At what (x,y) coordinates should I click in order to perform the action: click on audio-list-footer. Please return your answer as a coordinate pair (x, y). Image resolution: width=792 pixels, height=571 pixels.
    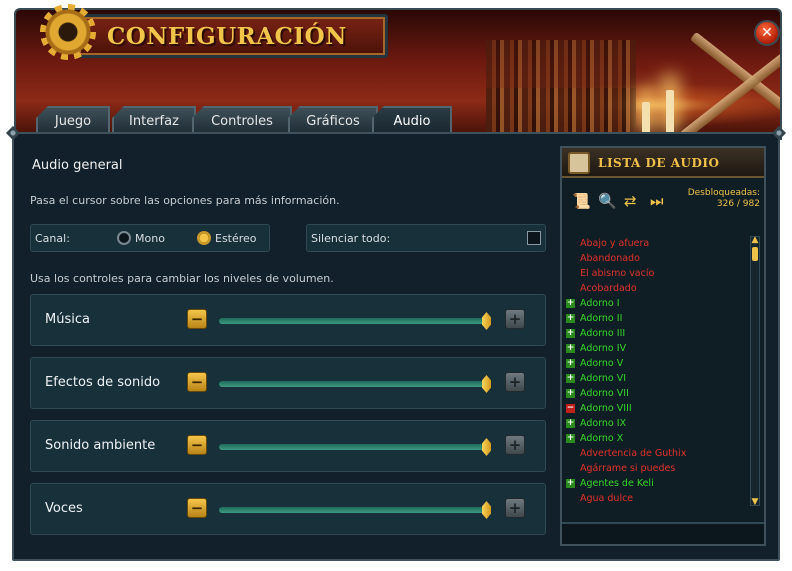
    Looking at the image, I should click on (663, 533).